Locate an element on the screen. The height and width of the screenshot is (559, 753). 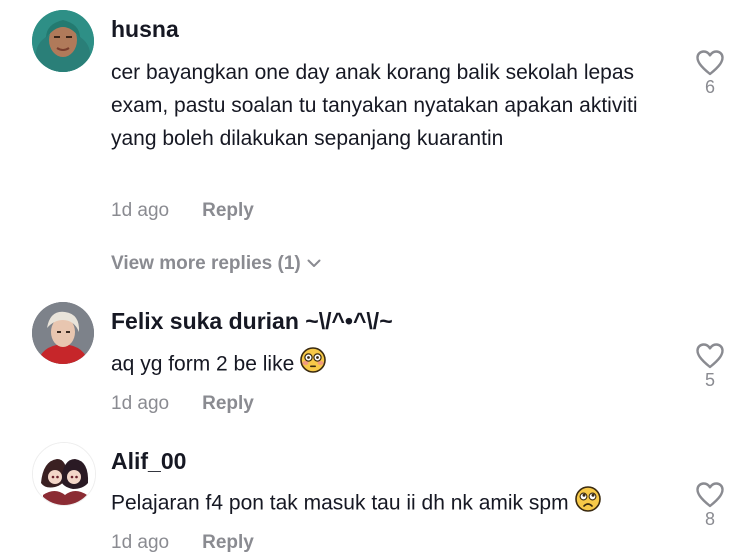
flushed-face-emoji is located at coordinates (313, 365).